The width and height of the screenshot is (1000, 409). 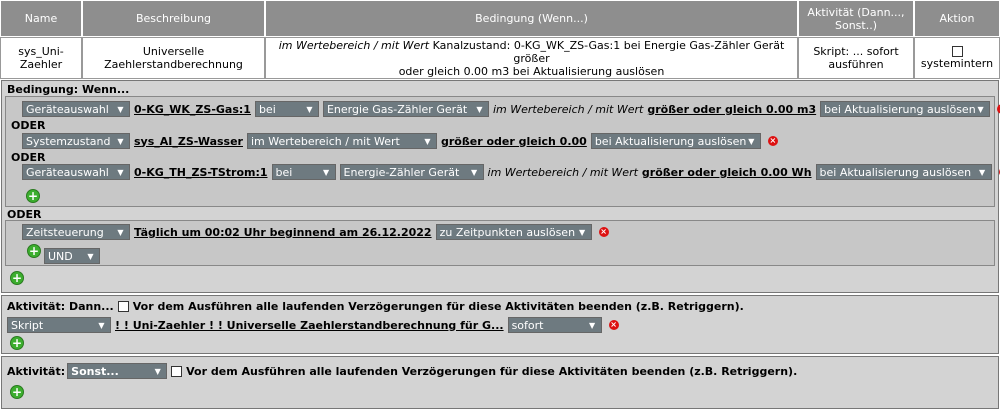 I want to click on condition-1-type-select: Geräteauswahl ▼, so click(x=76, y=109).